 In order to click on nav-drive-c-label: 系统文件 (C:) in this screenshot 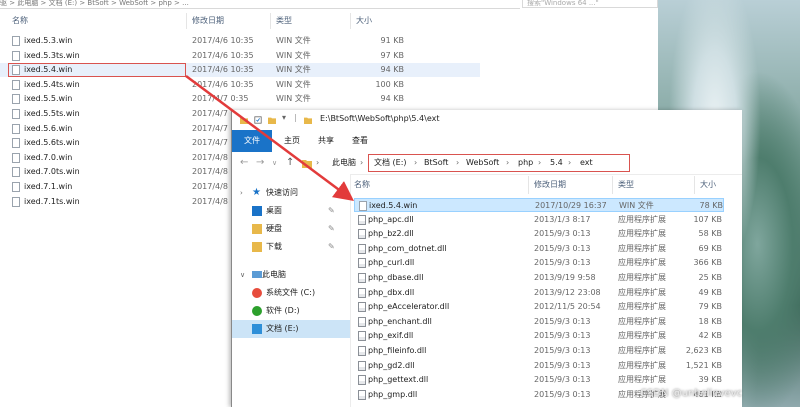, I will do `click(291, 292)`.